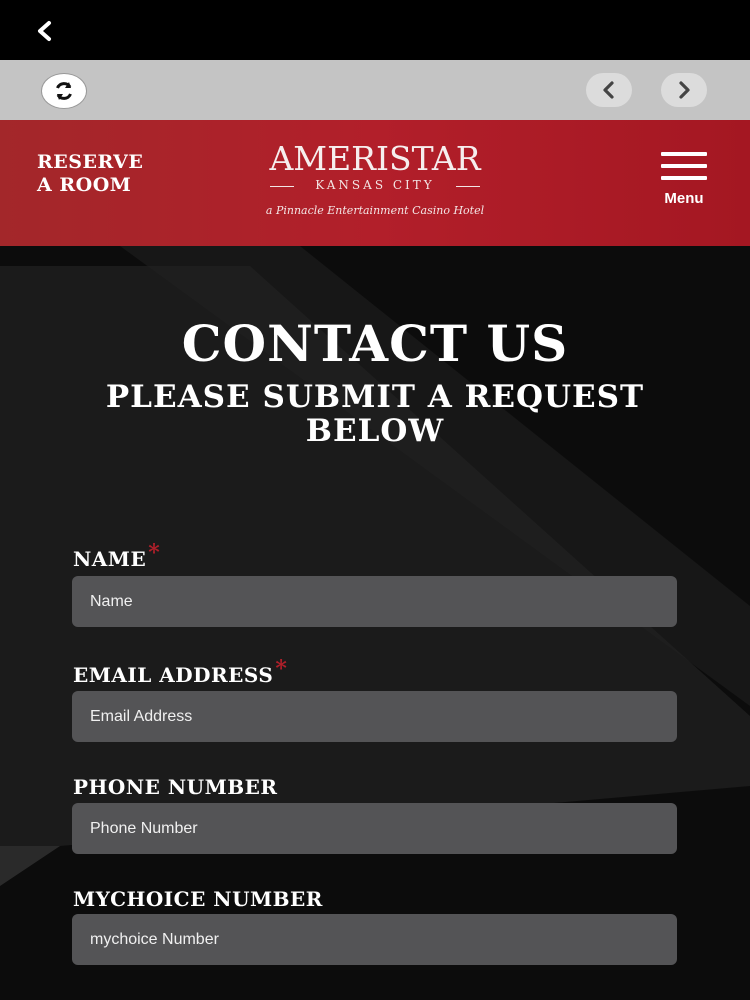 The image size is (750, 1000). I want to click on page-title: CONTACT US, so click(375, 343).